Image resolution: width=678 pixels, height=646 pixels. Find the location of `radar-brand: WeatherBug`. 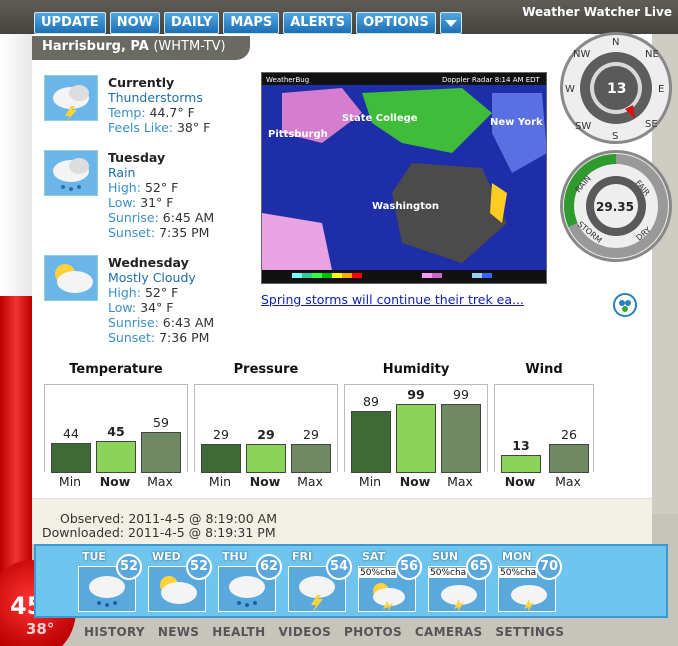

radar-brand: WeatherBug is located at coordinates (287, 80).